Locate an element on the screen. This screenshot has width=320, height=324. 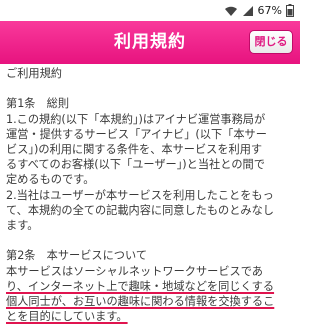
article2-line-underlined: とを目的にしています。 is located at coordinates (67, 317).